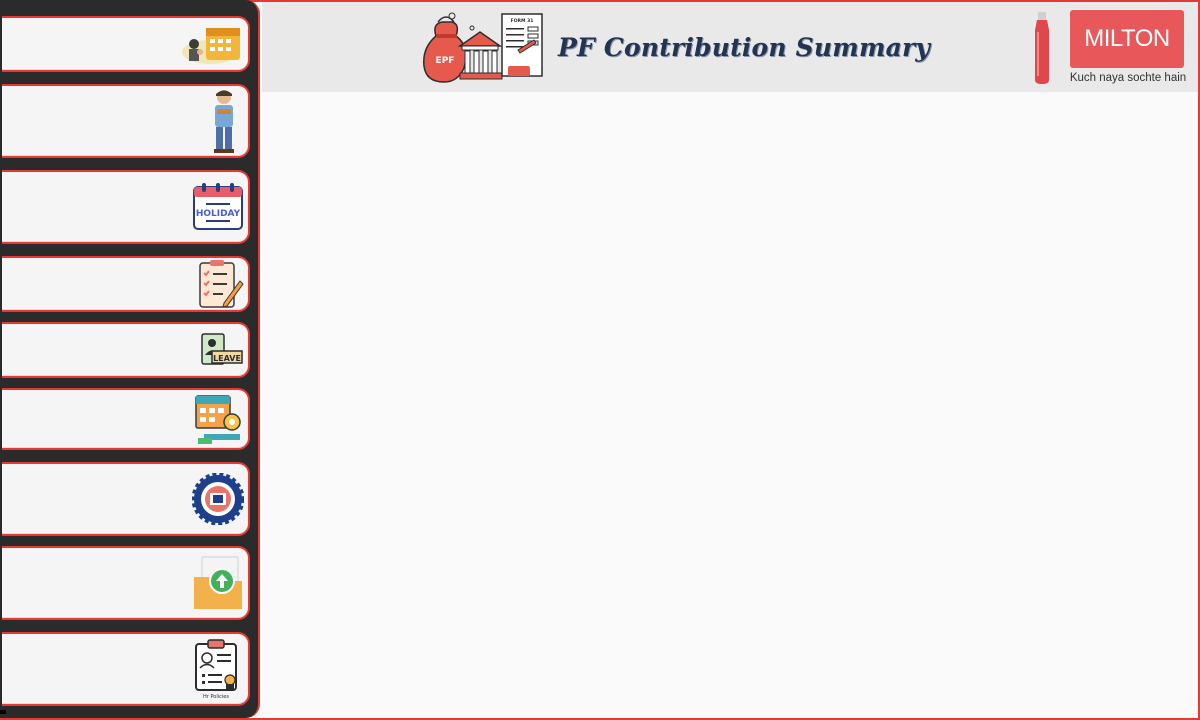 Image resolution: width=1200 pixels, height=720 pixels. Describe the element at coordinates (227, 358) in the screenshot. I see `leave-text: LEAVE` at that location.